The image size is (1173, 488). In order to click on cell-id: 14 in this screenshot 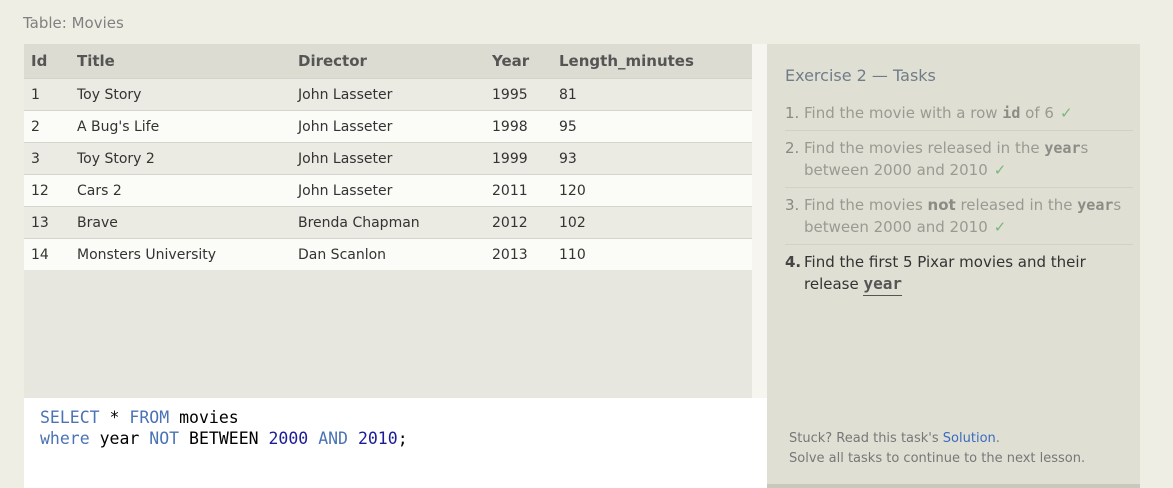, I will do `click(47, 254)`.